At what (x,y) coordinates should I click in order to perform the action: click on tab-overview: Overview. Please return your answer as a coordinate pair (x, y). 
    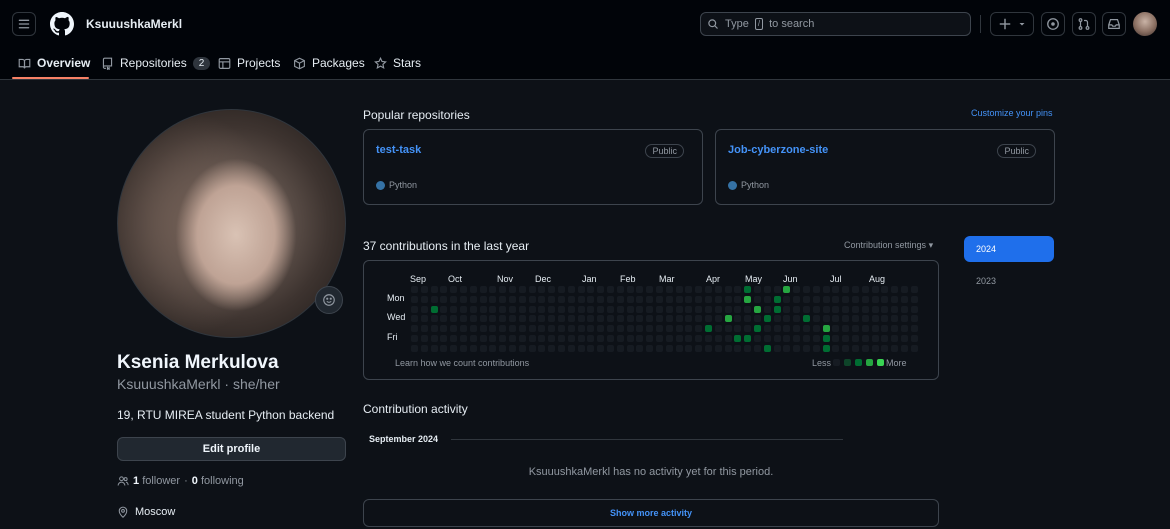
    Looking at the image, I should click on (54, 63).